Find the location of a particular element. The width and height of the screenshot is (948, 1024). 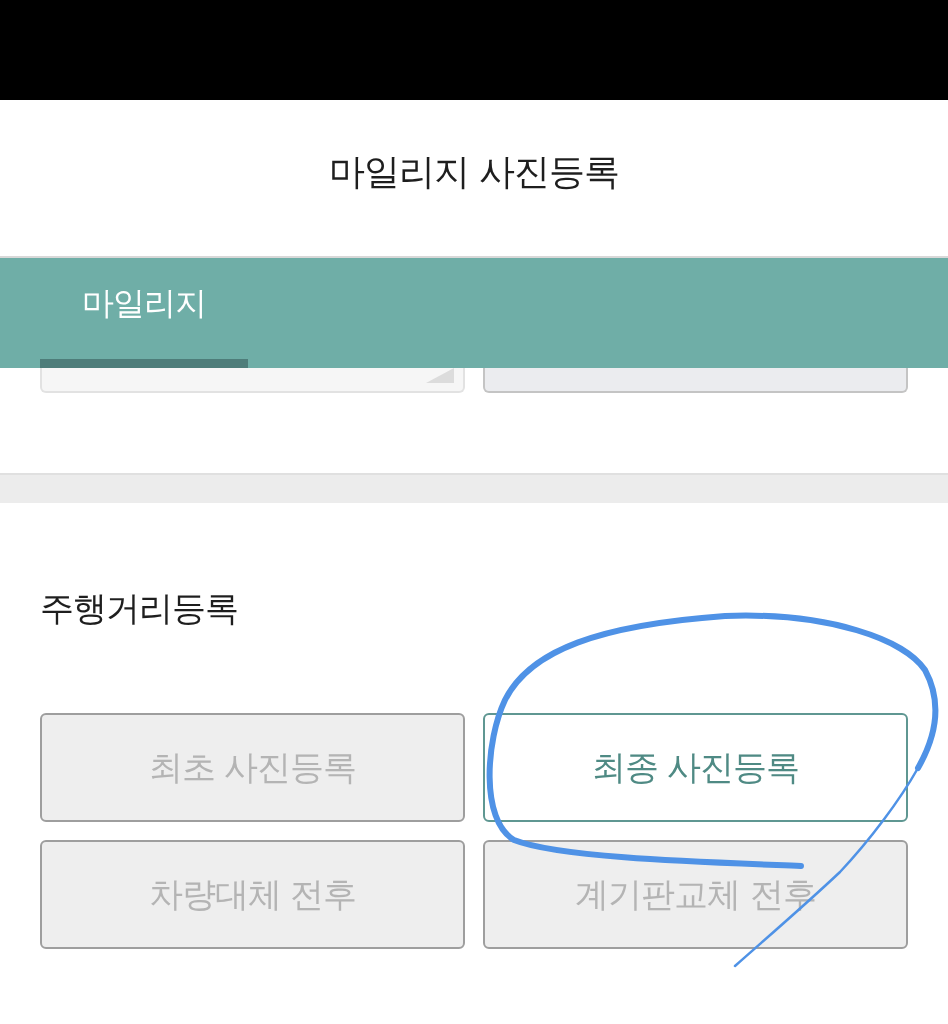

page-title: 마일리지 사진등록 is located at coordinates (474, 172).